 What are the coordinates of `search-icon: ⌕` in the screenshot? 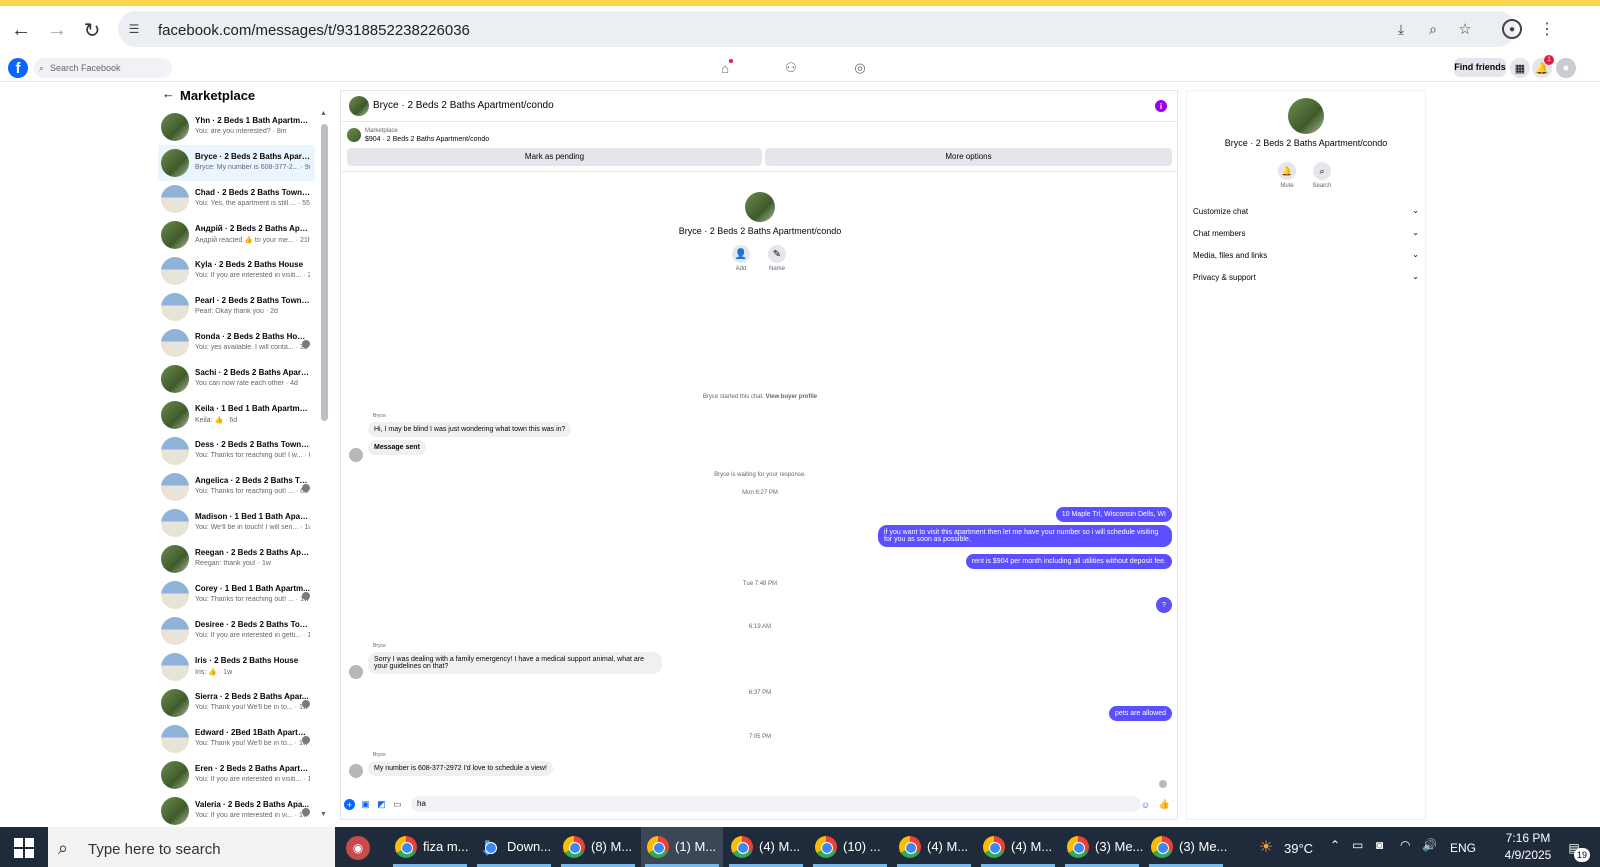 It's located at (63, 848).